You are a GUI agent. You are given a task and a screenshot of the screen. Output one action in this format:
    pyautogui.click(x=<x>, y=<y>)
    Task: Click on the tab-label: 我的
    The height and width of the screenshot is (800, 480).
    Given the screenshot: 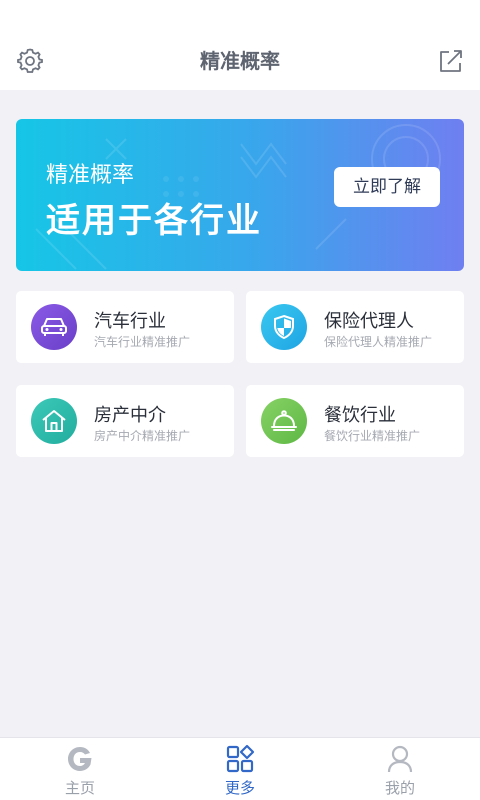 What is the action you would take?
    pyautogui.click(x=399, y=788)
    